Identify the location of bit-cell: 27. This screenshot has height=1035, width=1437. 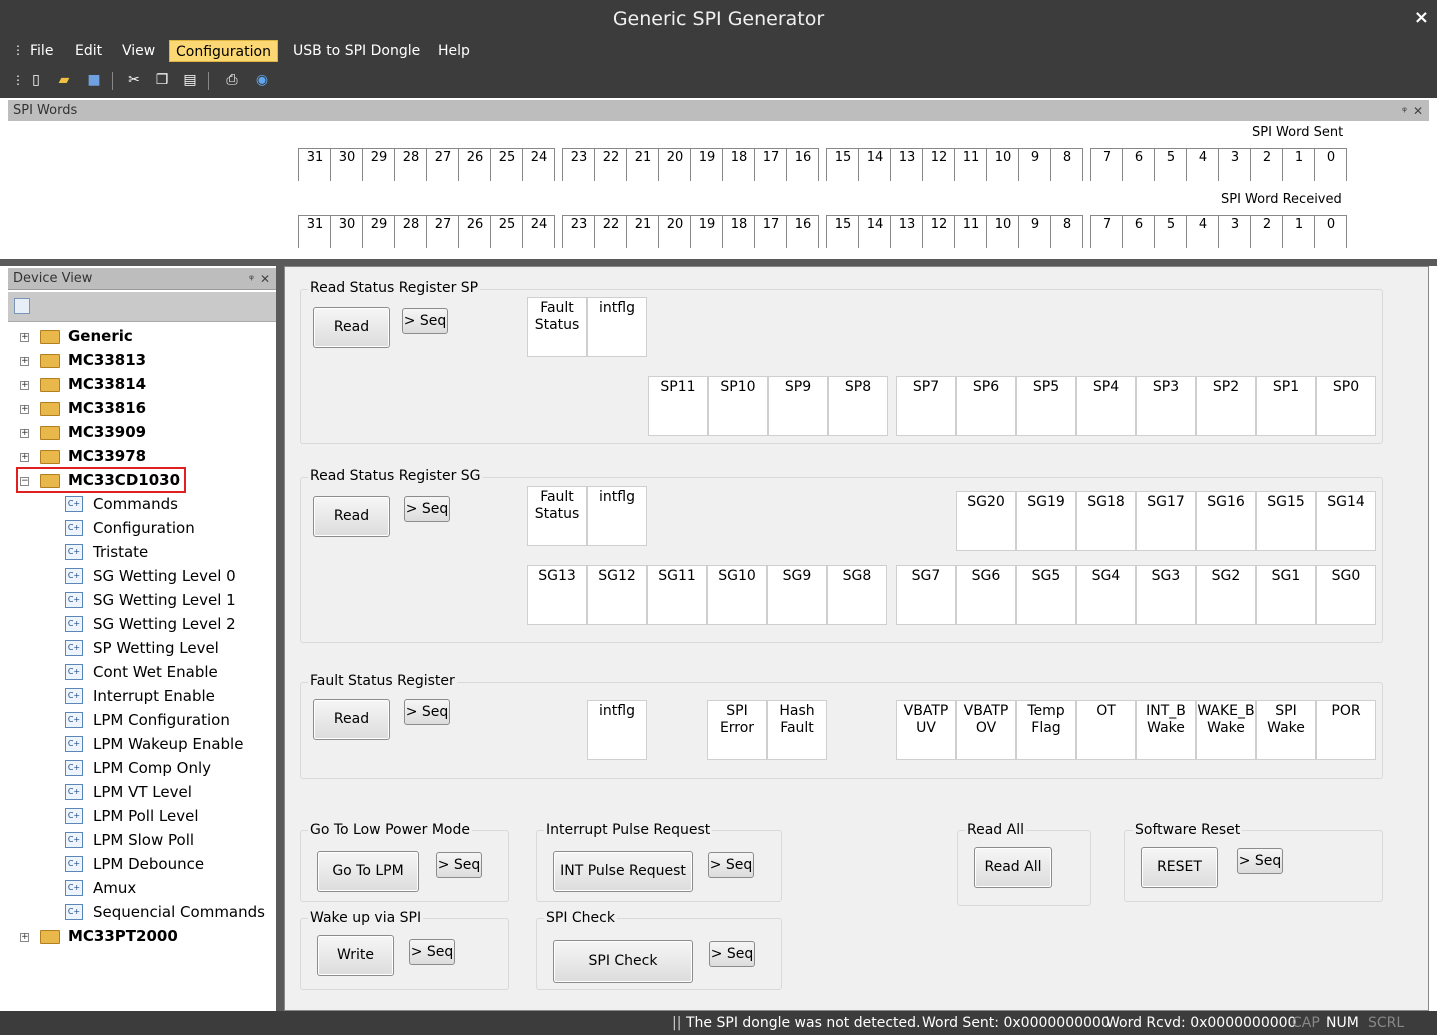
(442, 164).